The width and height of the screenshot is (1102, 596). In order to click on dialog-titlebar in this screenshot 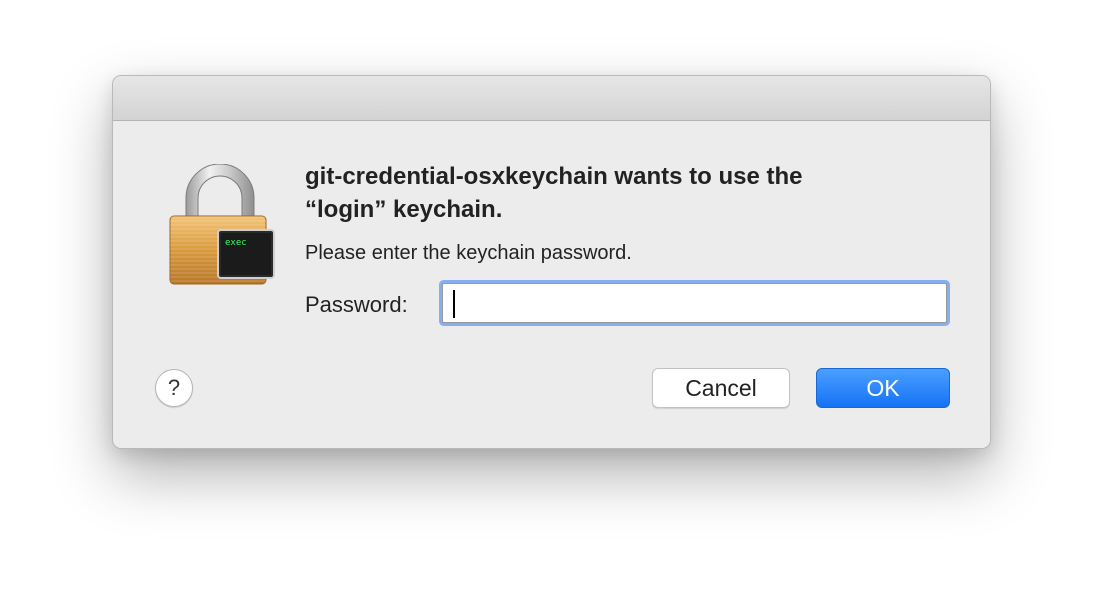, I will do `click(551, 98)`.